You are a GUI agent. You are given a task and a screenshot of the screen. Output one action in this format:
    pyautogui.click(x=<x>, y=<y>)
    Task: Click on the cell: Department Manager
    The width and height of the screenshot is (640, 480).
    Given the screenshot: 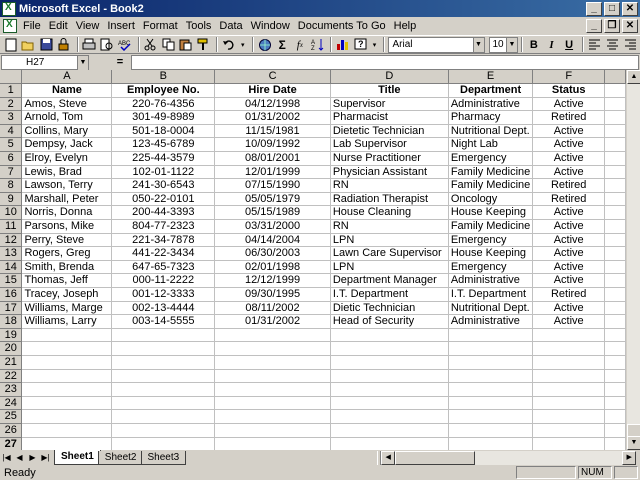 What is the action you would take?
    pyautogui.click(x=389, y=280)
    